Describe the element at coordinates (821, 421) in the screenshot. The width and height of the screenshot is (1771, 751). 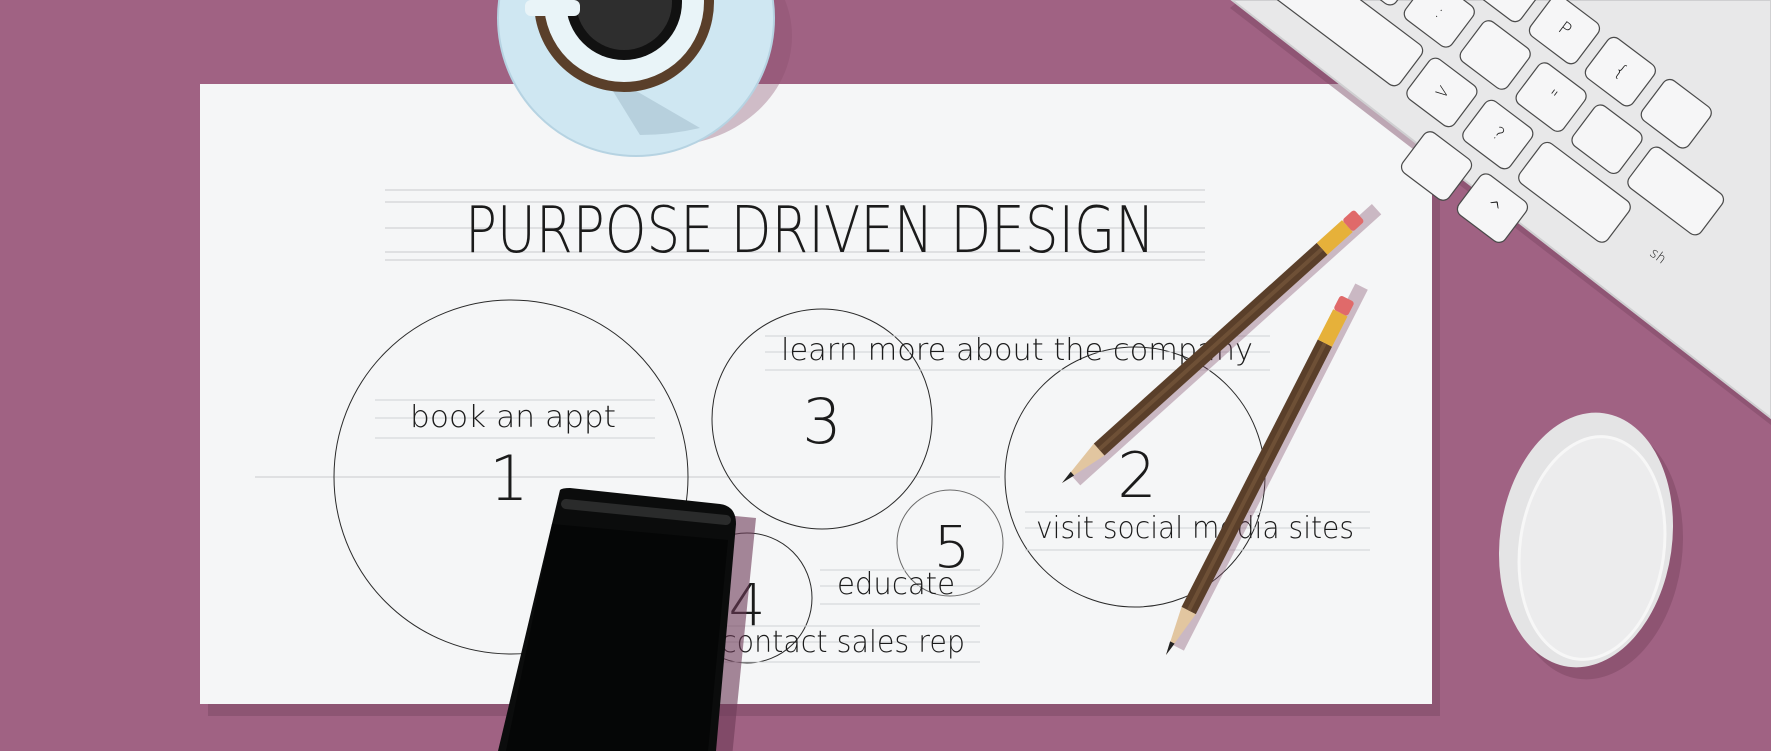
I see `goal-number-3: 3` at that location.